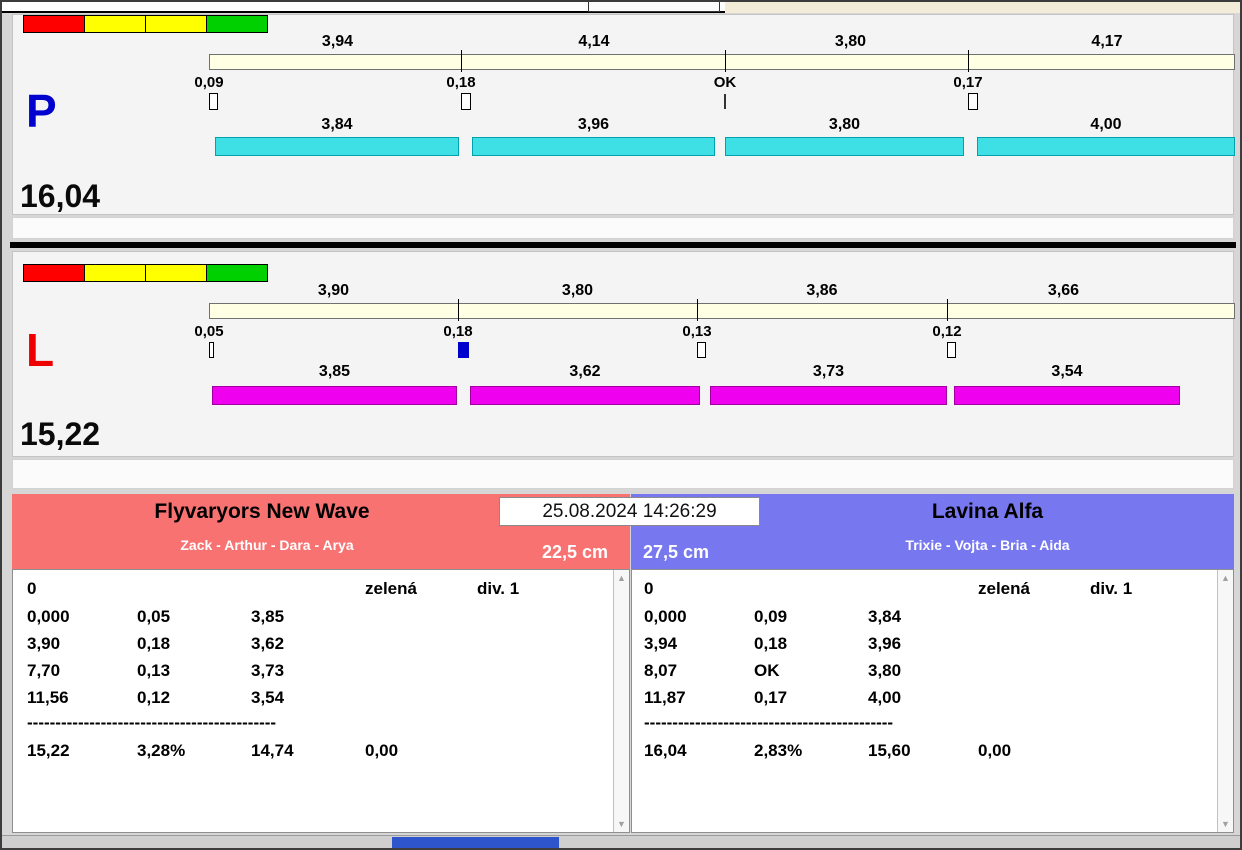 This screenshot has width=1242, height=850. Describe the element at coordinates (889, 750) in the screenshot. I see `result-summary-cell: 15,60` at that location.